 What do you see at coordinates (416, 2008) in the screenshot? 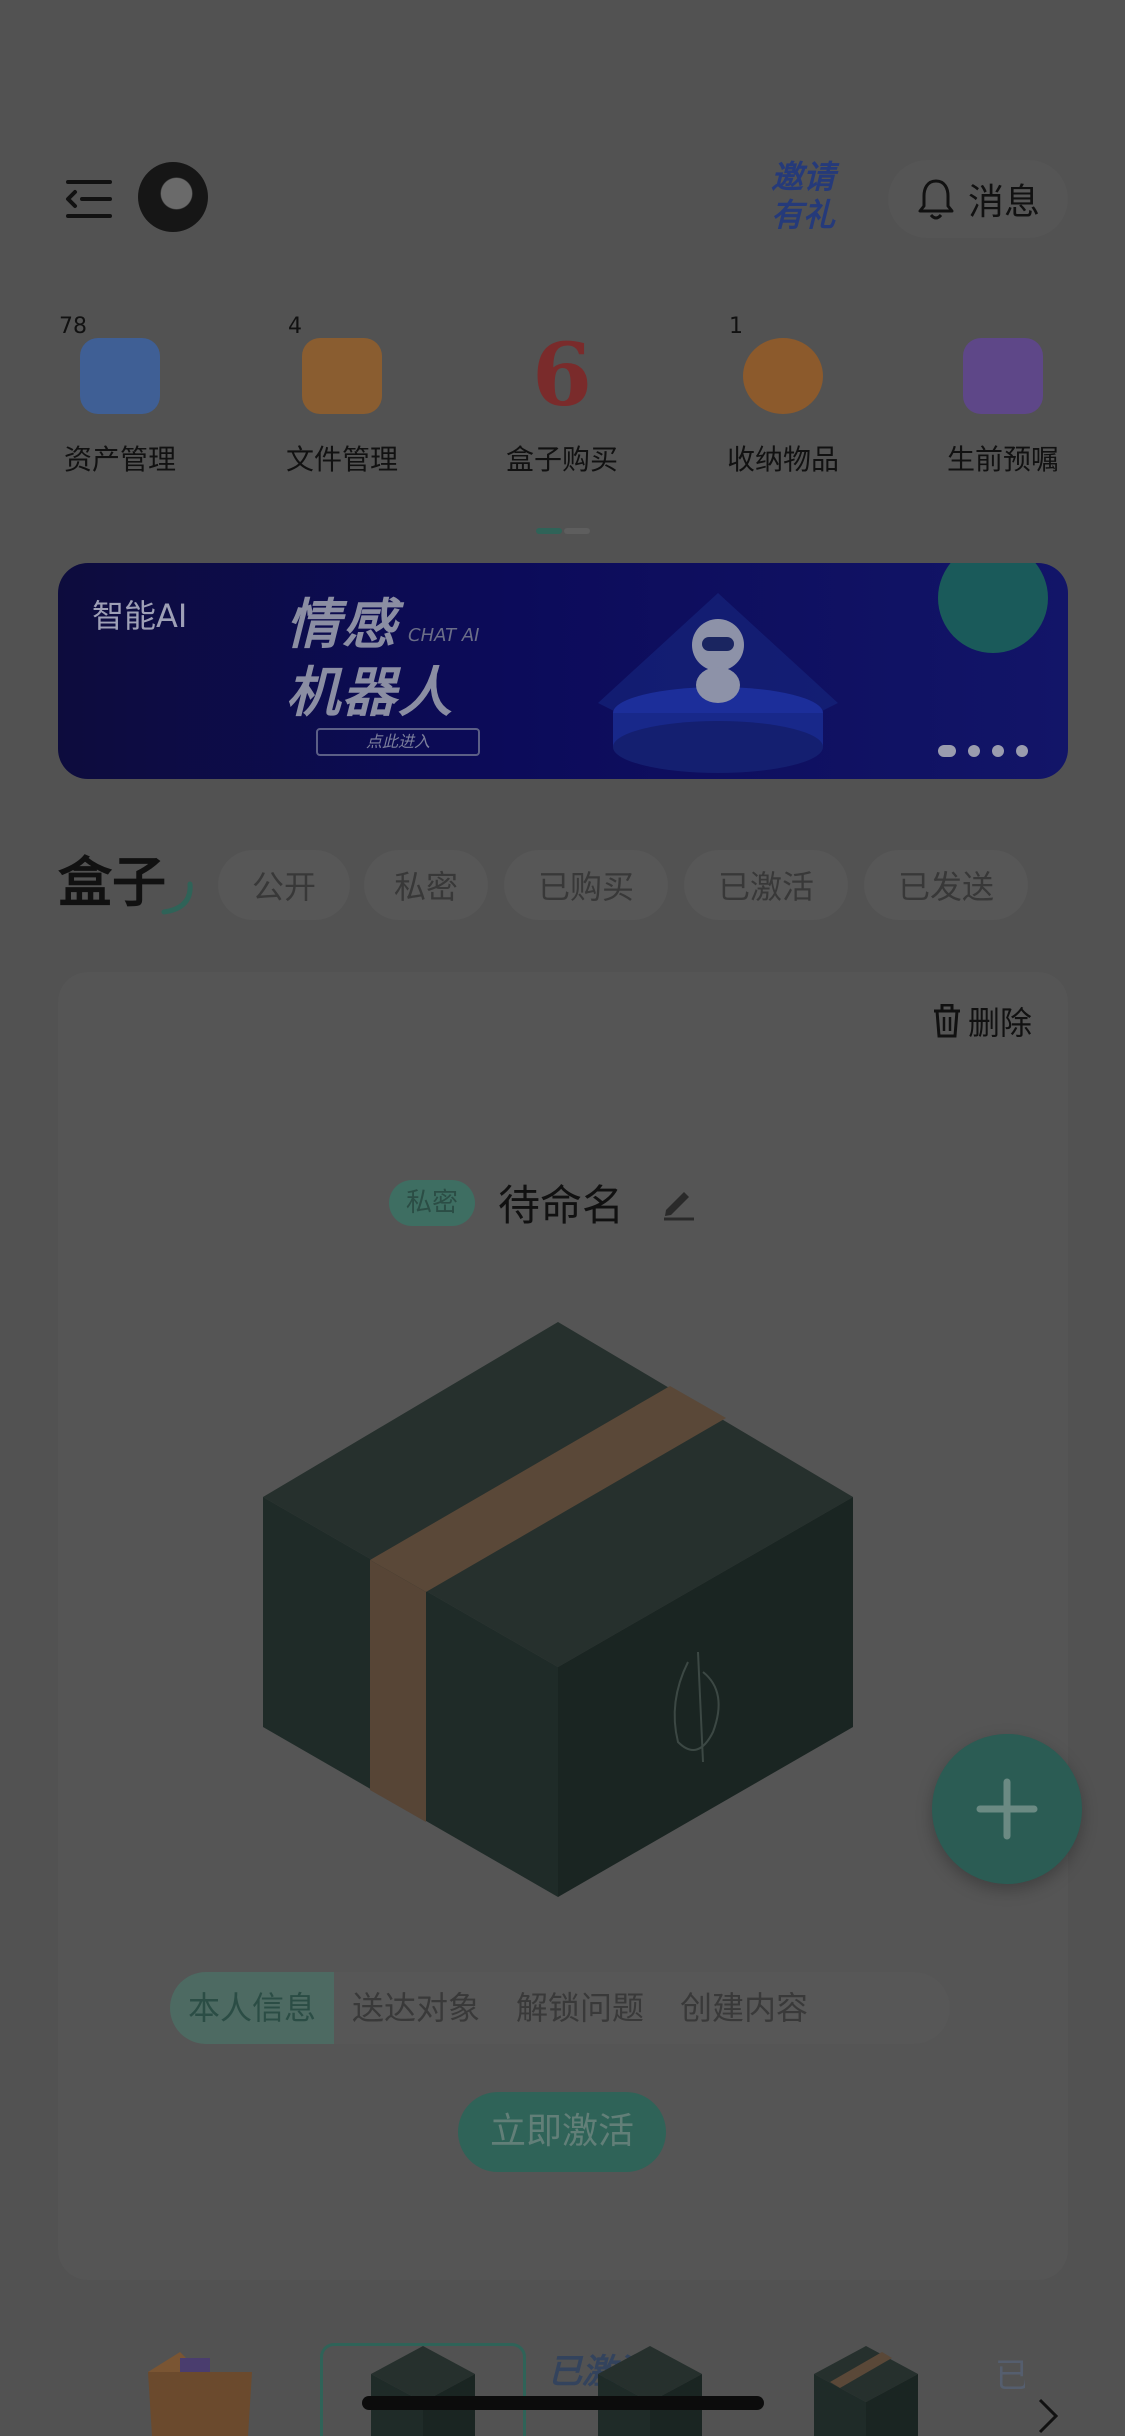
I see `info-tab-recipients: 送达对象` at bounding box center [416, 2008].